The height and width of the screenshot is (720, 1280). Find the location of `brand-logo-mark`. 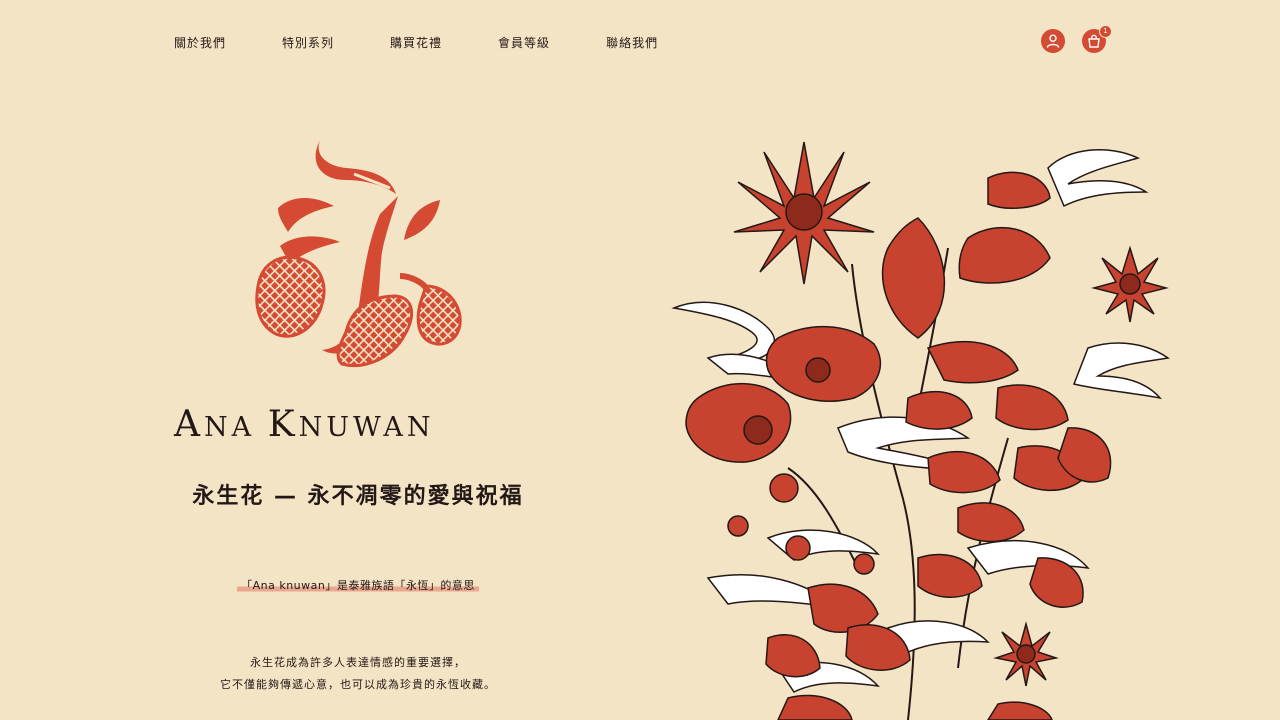

brand-logo-mark is located at coordinates (358, 253).